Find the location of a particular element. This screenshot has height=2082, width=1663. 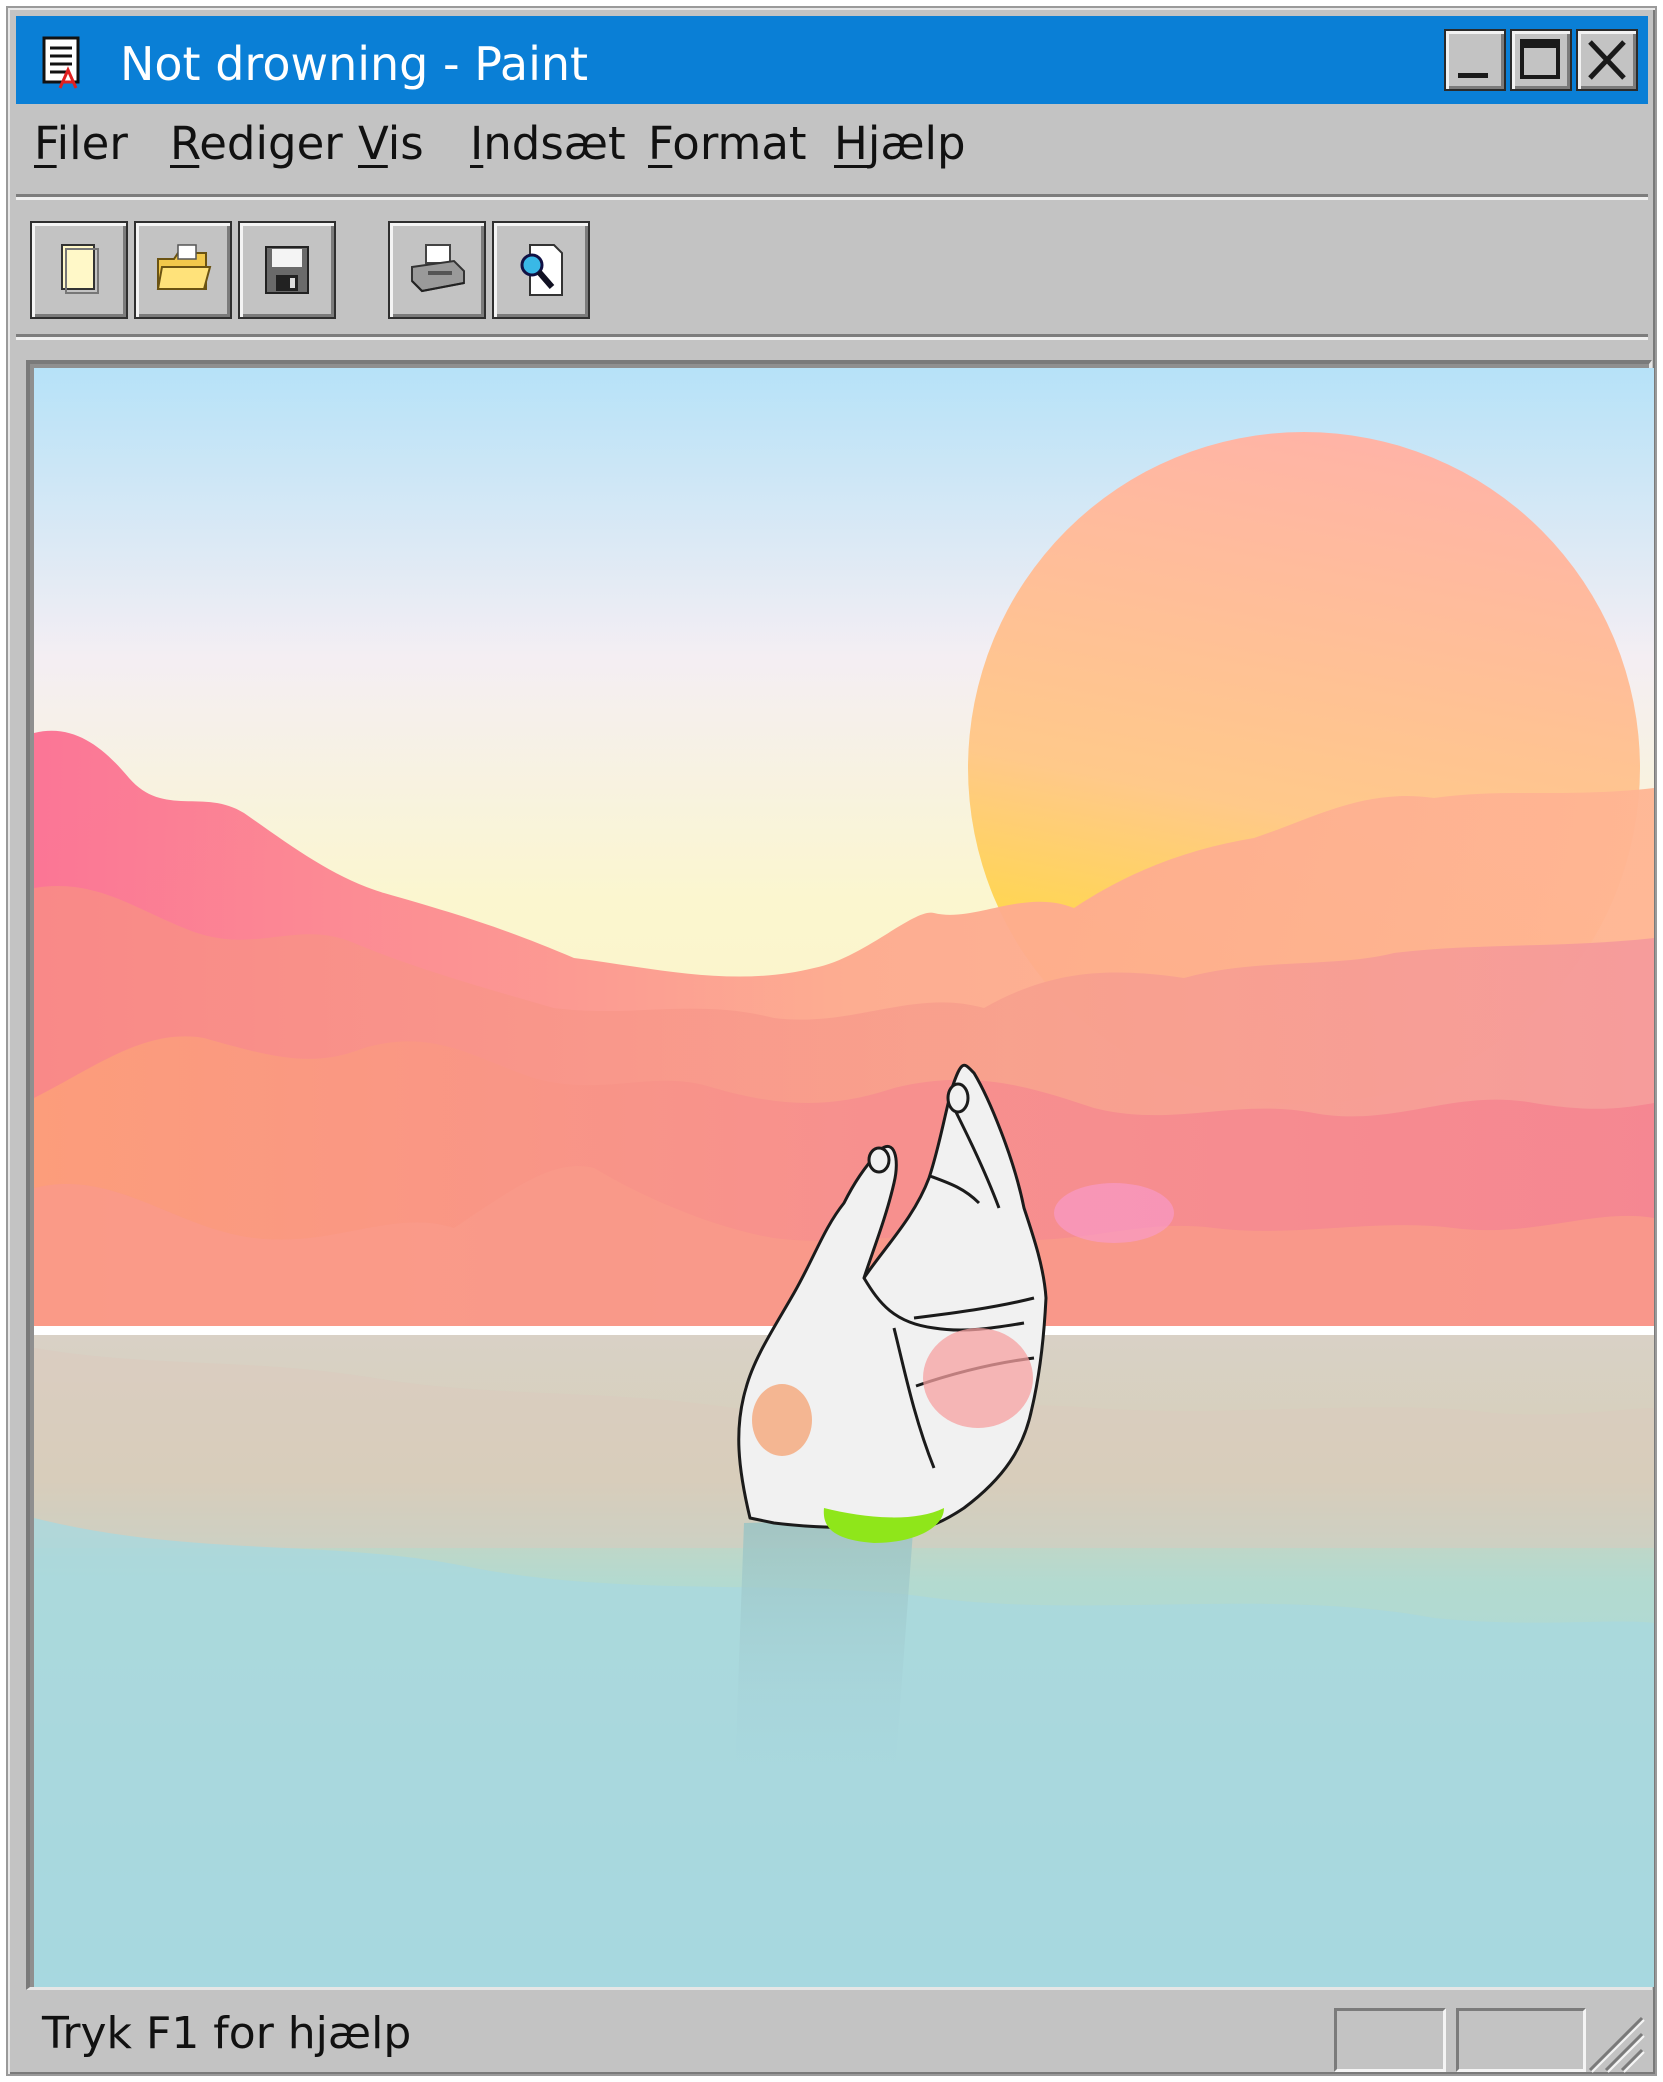

menu-vis: Vis is located at coordinates (391, 144).